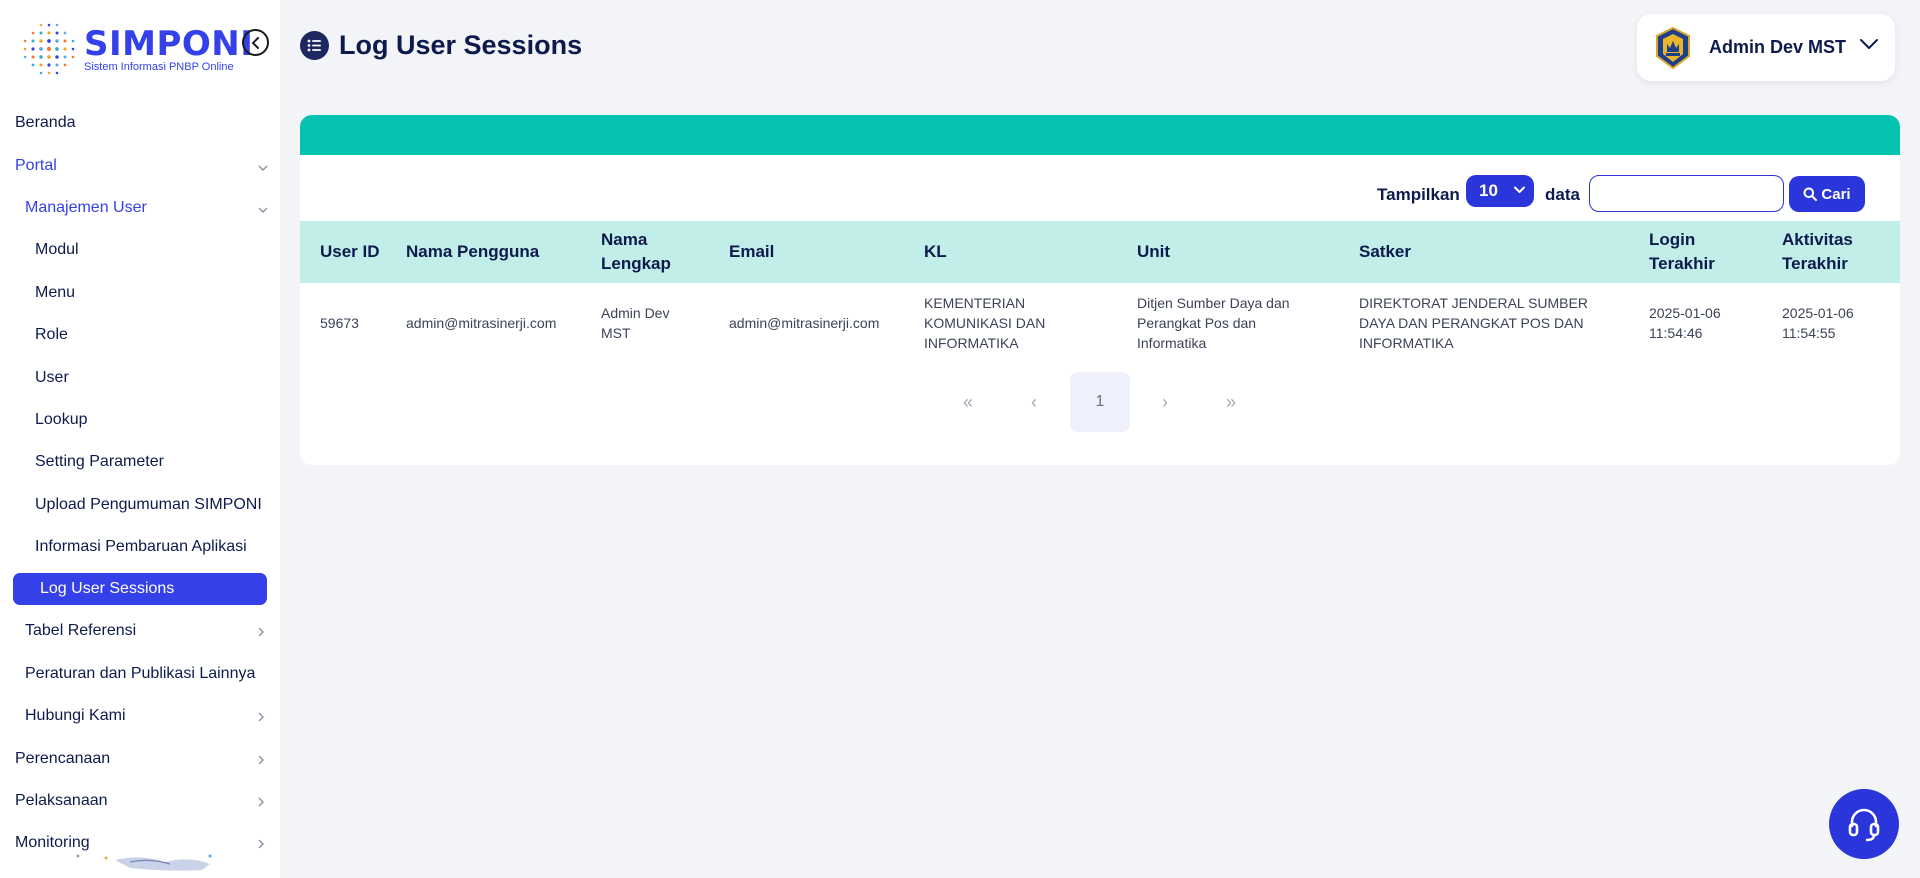  Describe the element at coordinates (45, 123) in the screenshot. I see `sidebar-item-label: Beranda` at that location.